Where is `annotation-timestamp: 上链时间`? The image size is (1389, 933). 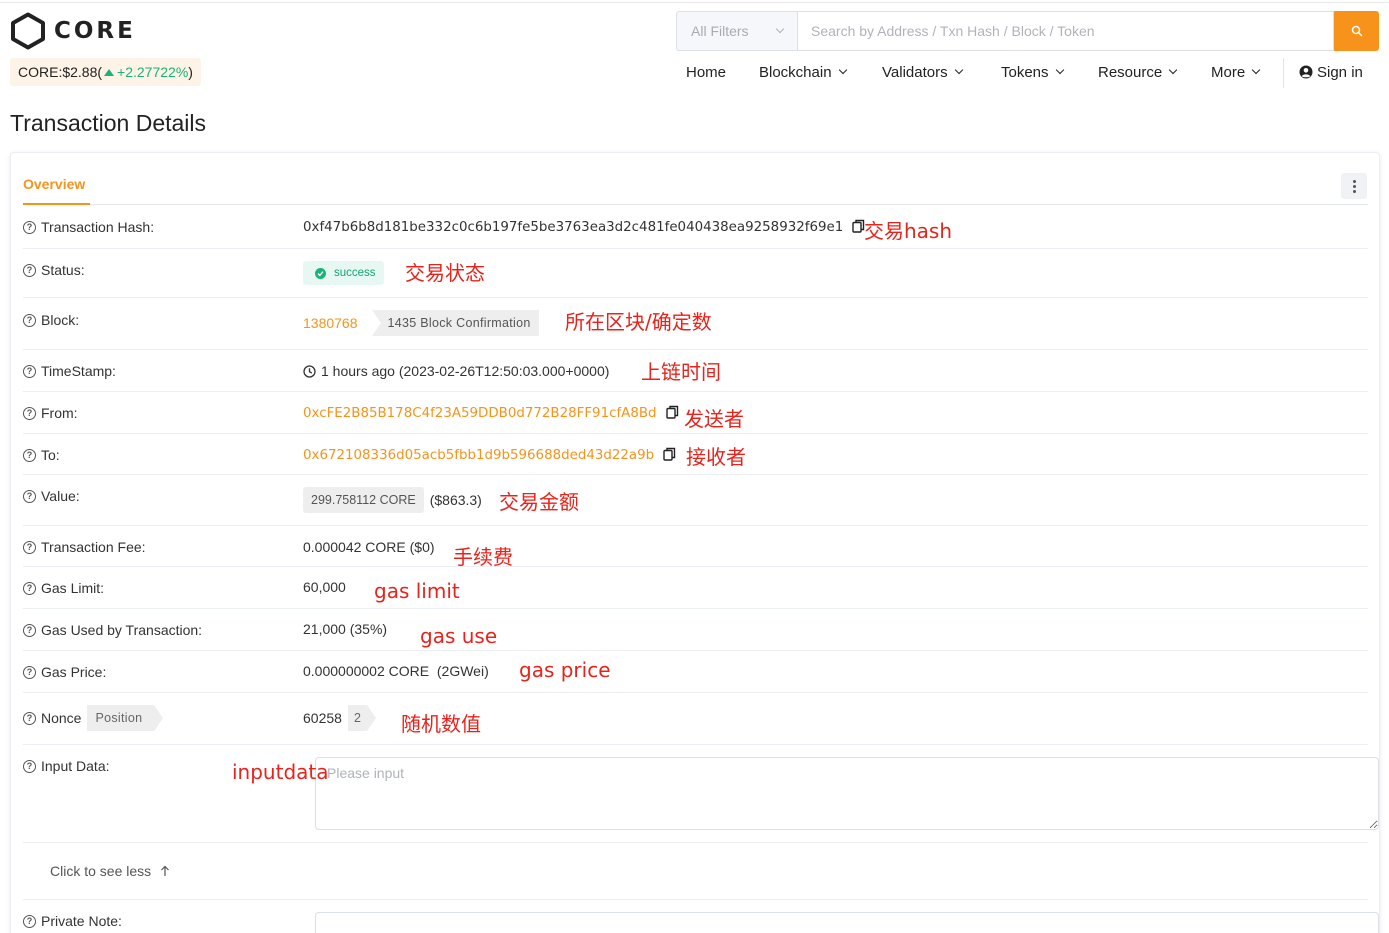 annotation-timestamp: 上链时间 is located at coordinates (681, 372).